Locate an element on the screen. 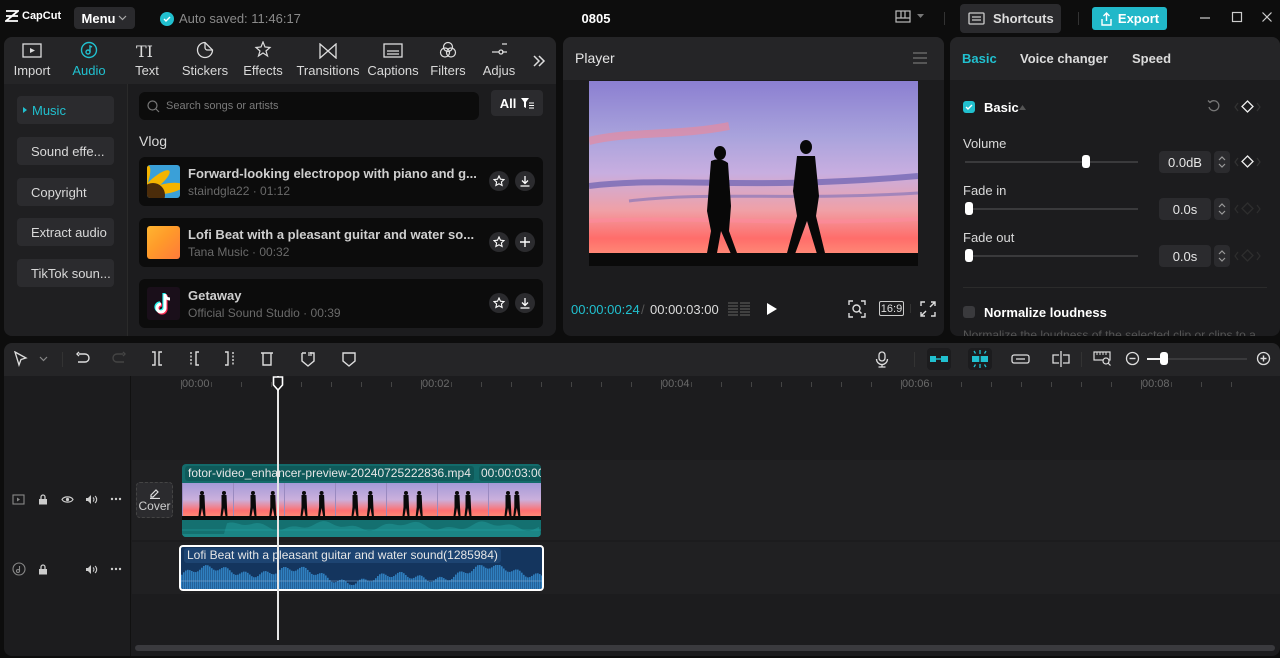 Image resolution: width=1280 pixels, height=658 pixels. keyboard-icon is located at coordinates (976, 18).